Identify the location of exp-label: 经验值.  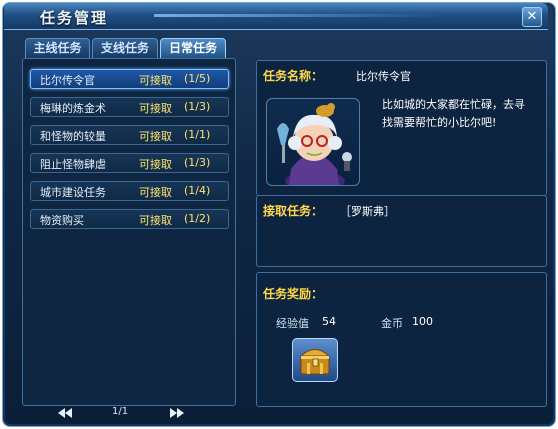
(292, 323).